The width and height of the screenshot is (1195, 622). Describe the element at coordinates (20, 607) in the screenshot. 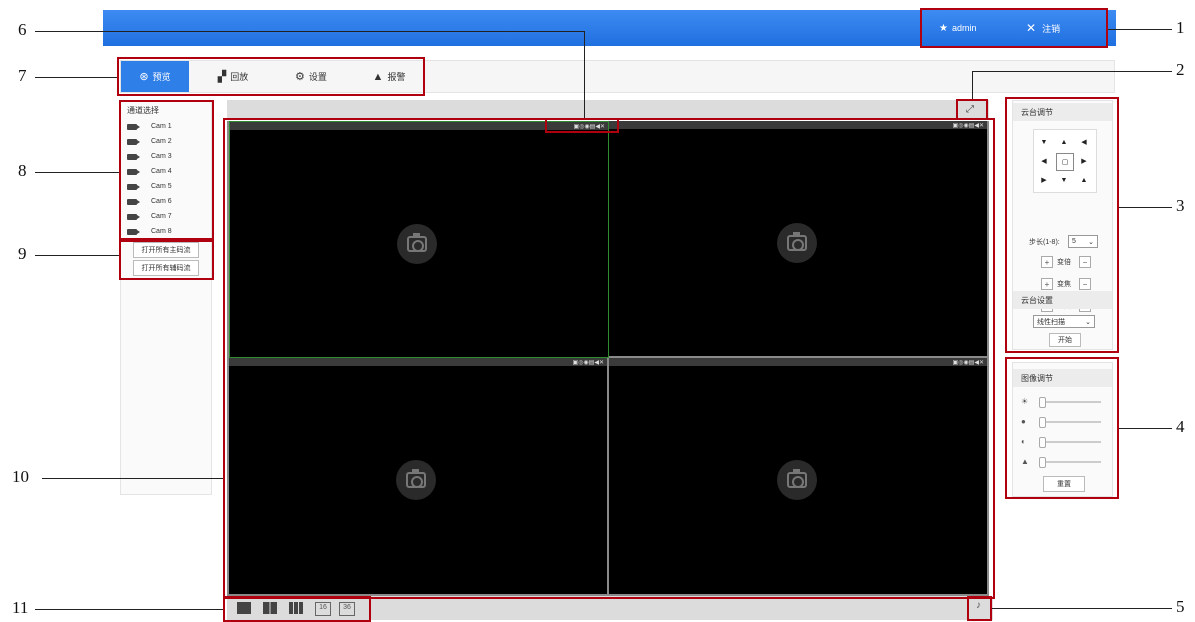

I see `callout-number-11: 11` at that location.